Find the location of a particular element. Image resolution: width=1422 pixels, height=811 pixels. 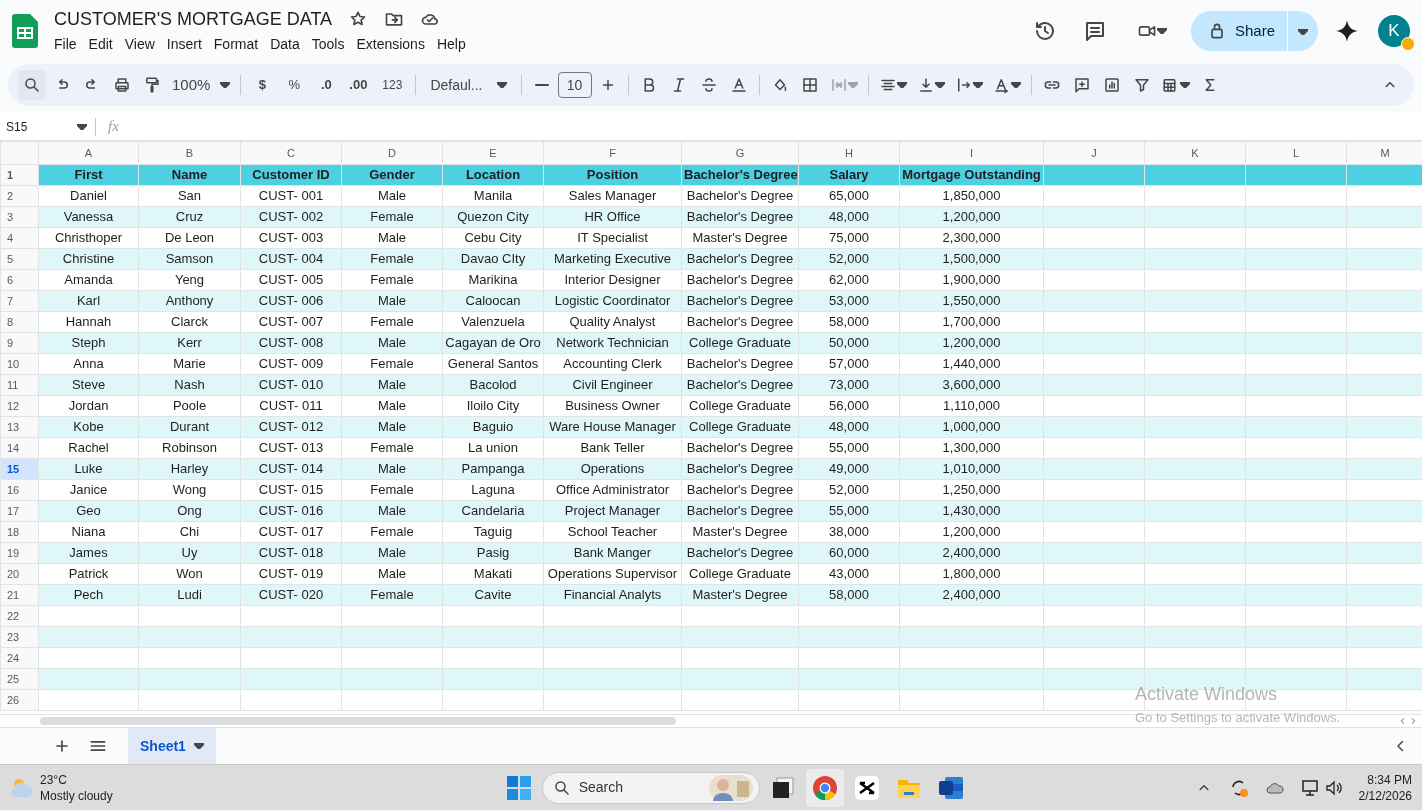

volume-icon is located at coordinates (1333, 787).